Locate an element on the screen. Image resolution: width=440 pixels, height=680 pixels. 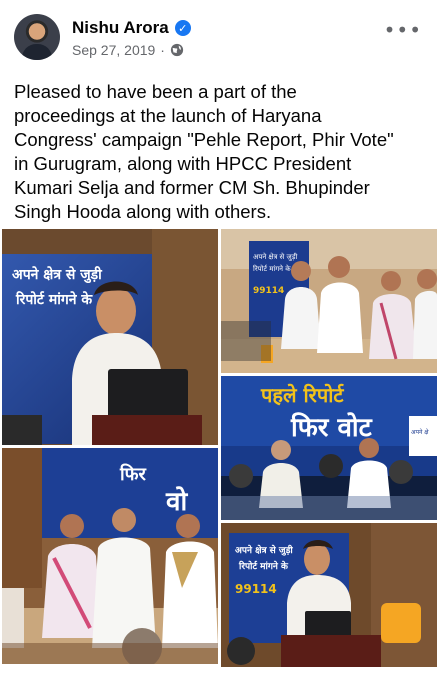
banner-headline: पहले रिपोर्ट is located at coordinates (302, 395).